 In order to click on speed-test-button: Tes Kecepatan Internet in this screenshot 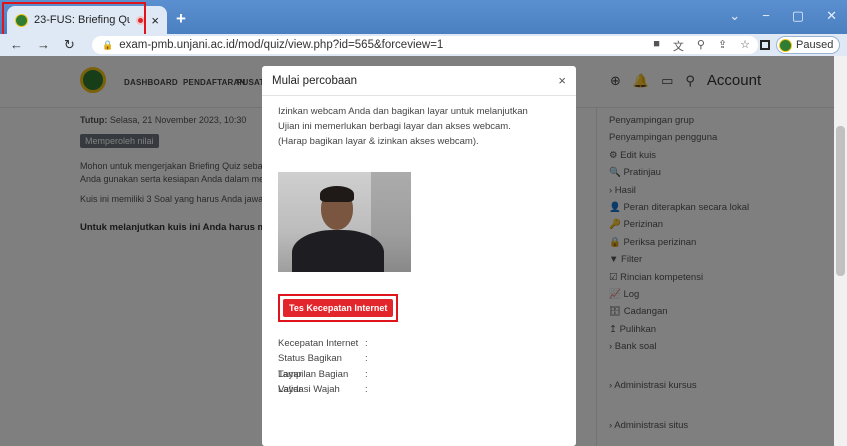, I will do `click(338, 307)`.